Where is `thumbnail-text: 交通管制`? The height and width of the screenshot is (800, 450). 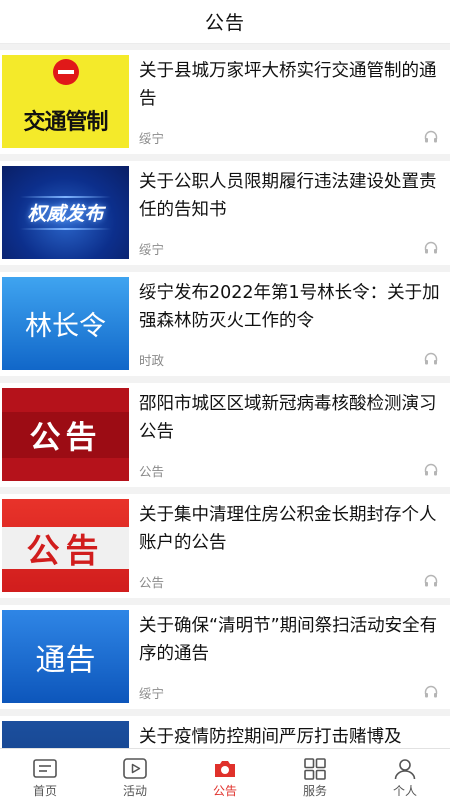 thumbnail-text: 交通管制 is located at coordinates (65, 122).